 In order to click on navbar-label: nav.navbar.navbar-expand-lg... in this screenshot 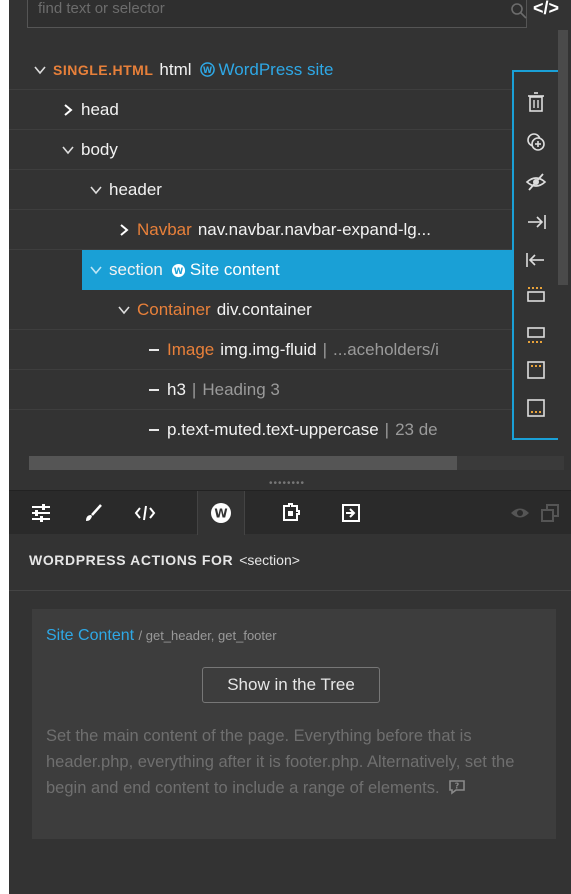, I will do `click(314, 229)`.